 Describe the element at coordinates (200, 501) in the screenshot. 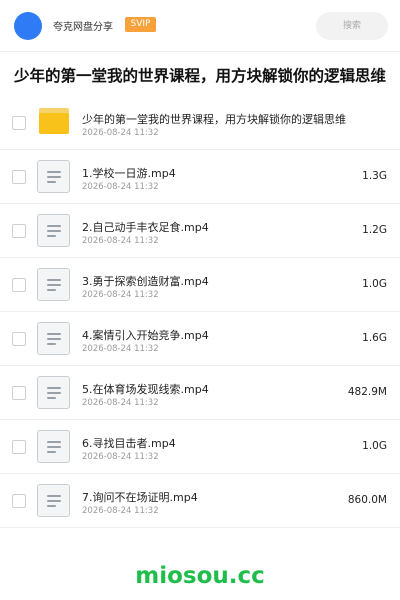

I see `file-row: 7.询问不在场证明.mp4 2026-08-24 11:32 860.0M` at that location.